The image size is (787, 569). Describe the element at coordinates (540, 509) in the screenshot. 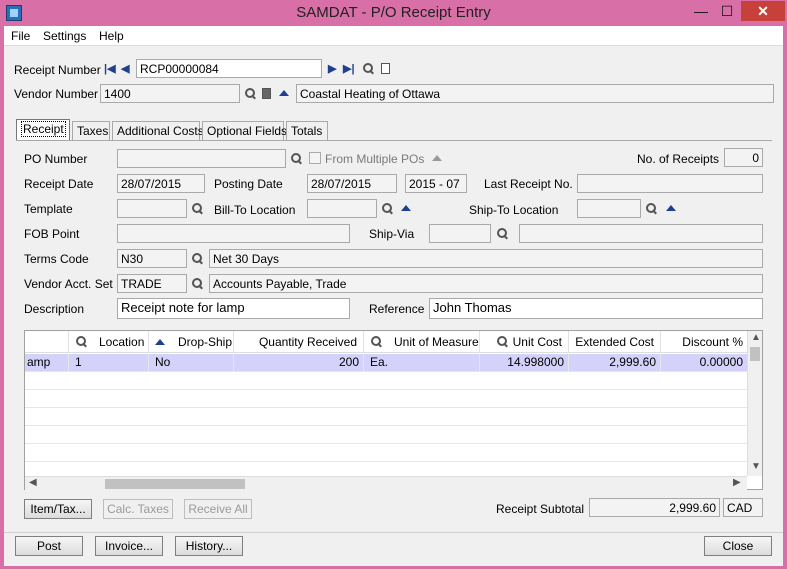

I see `receipt-subtotal-label: Receipt Subtotal` at that location.